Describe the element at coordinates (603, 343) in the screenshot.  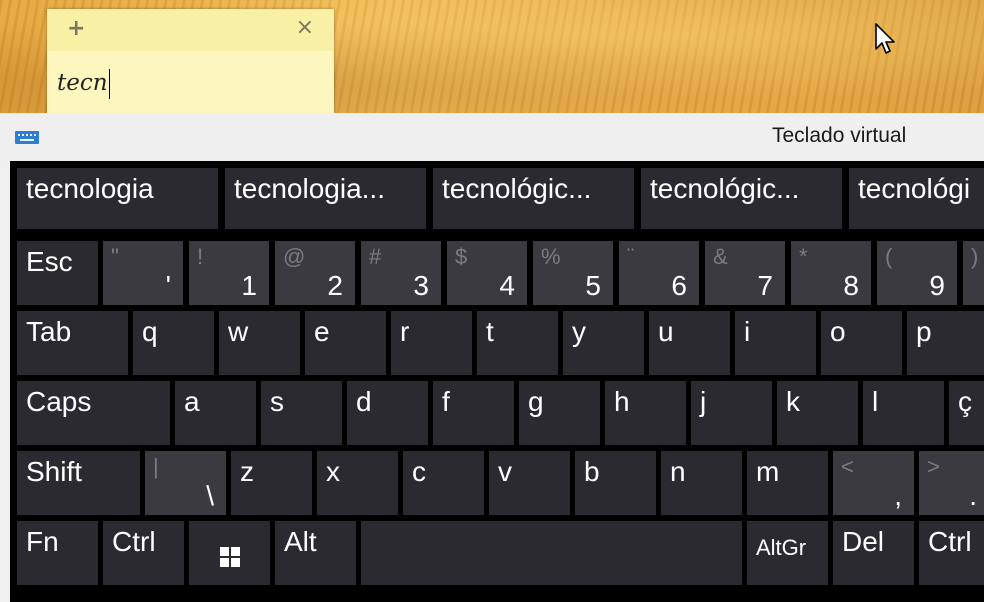
I see `key-y: y` at that location.